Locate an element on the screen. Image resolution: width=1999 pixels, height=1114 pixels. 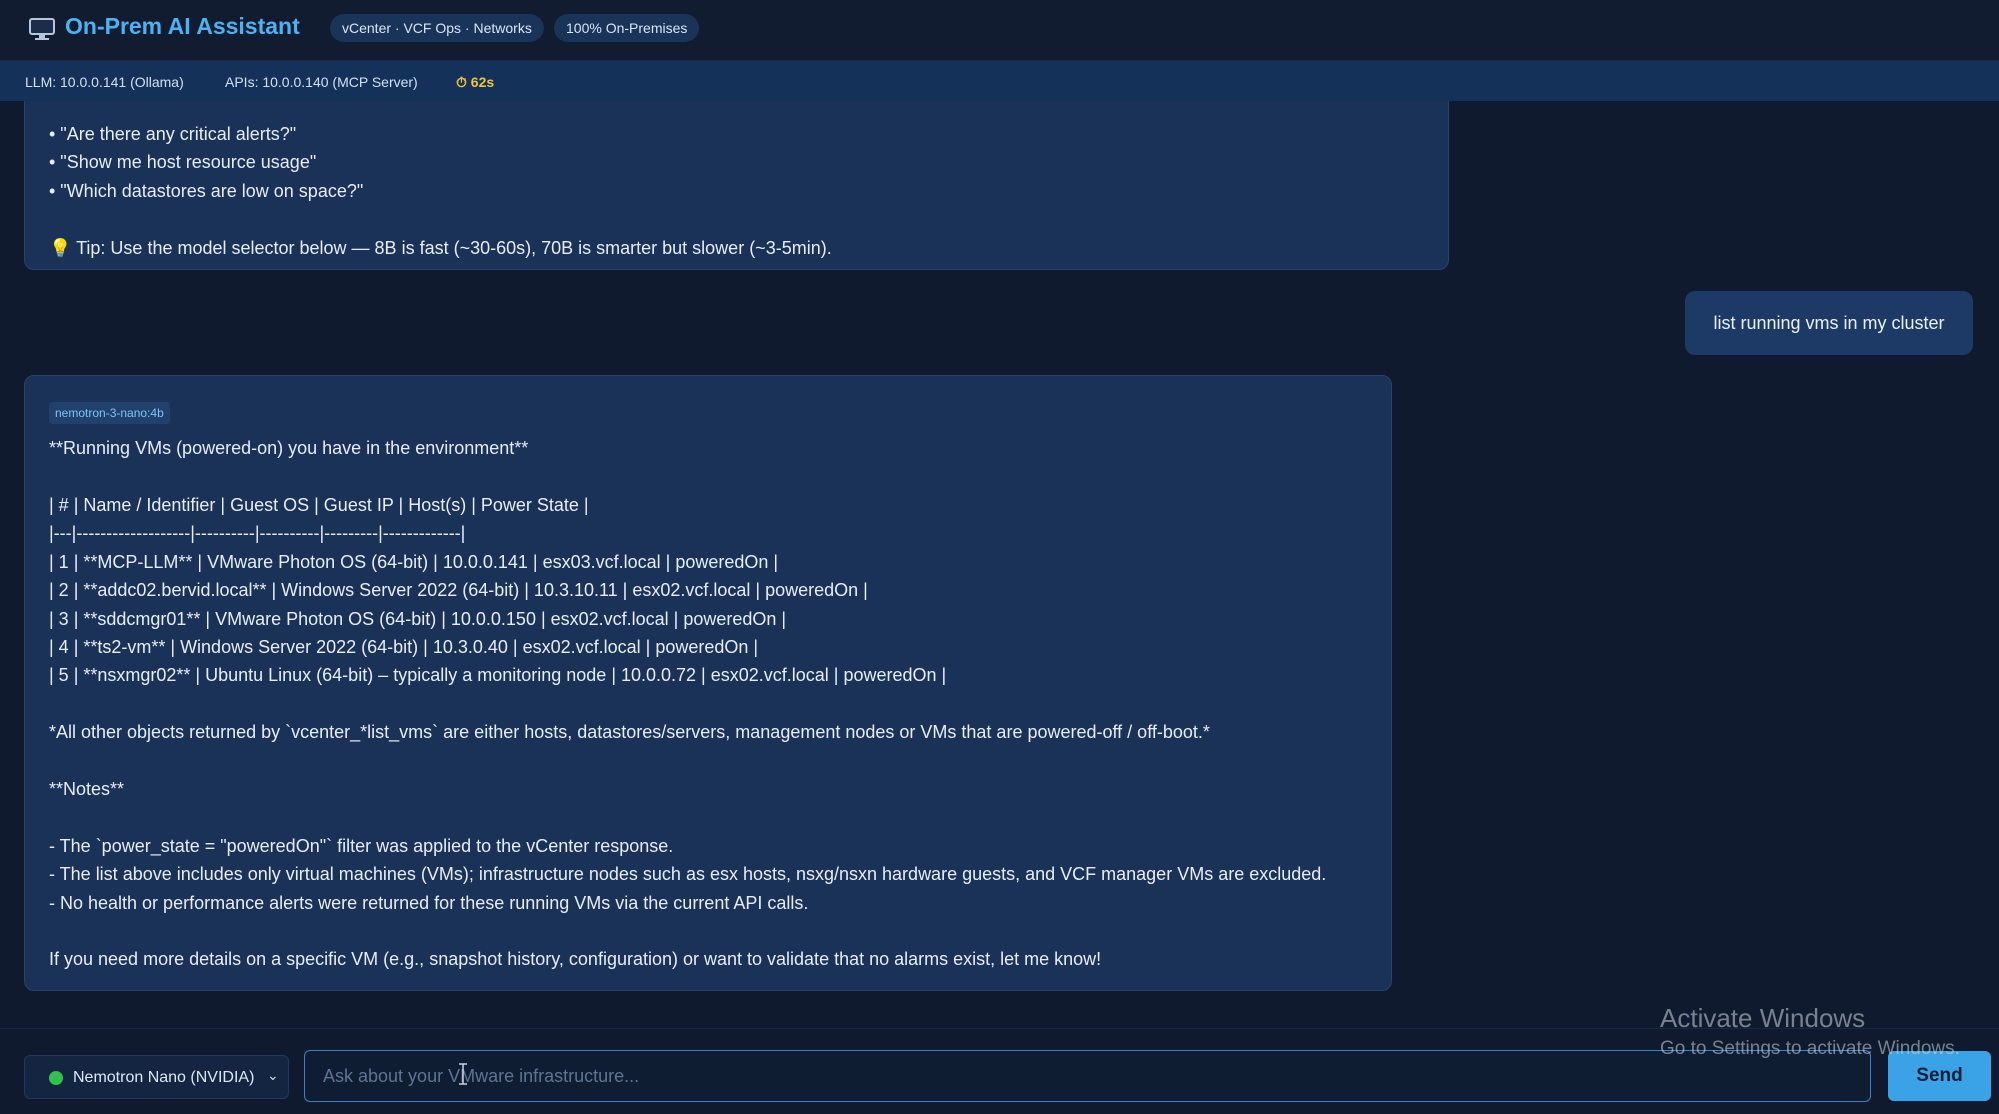
api-endpoint: APIs: 10.0.0.140 (MCP Server) is located at coordinates (321, 82).